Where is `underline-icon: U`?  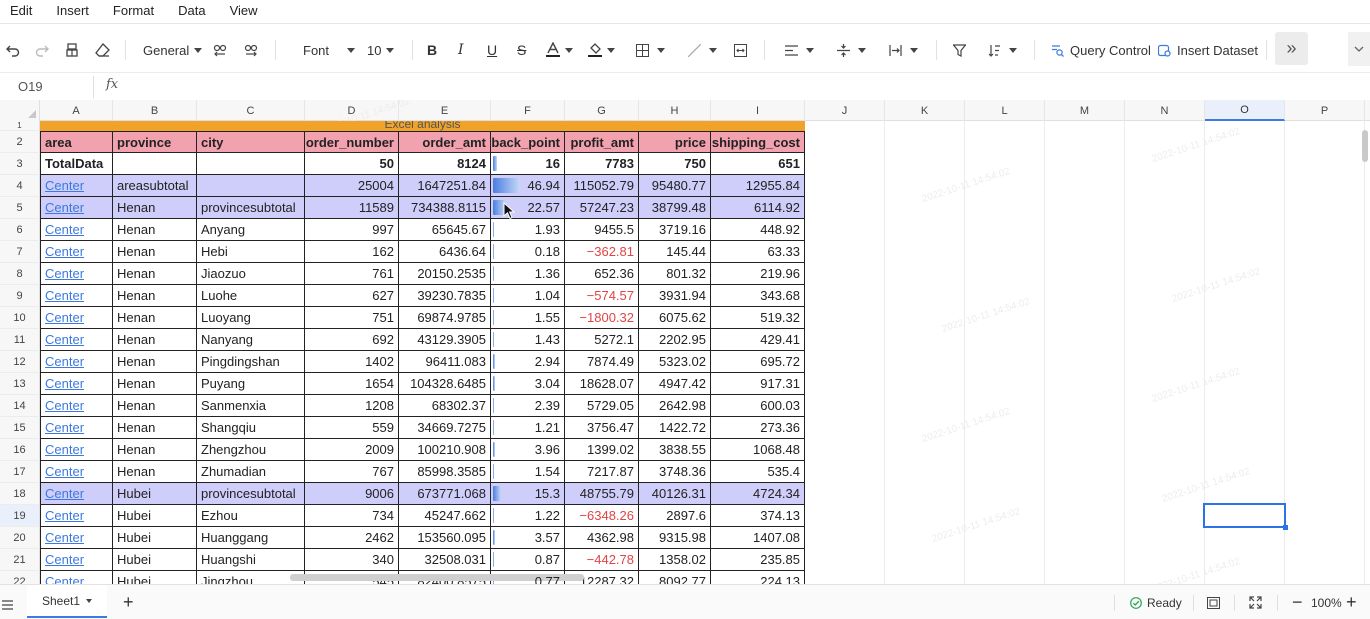
underline-icon: U is located at coordinates (492, 50).